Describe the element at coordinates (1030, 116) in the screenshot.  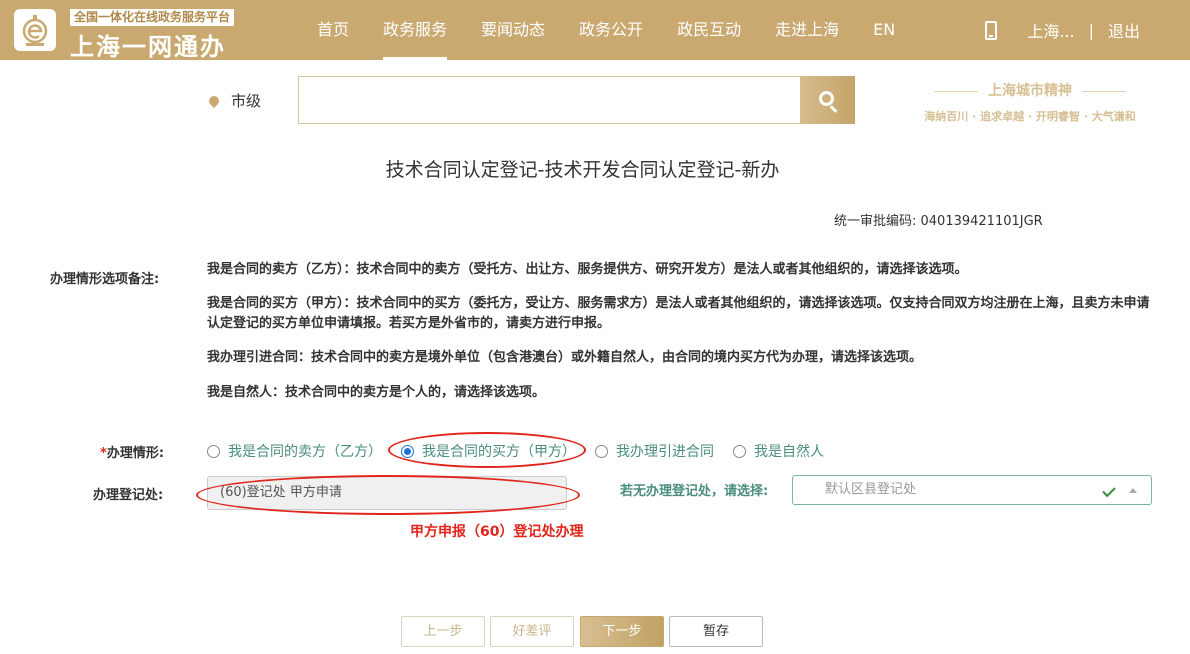
I see `city-spirit-motto: 海纳百川 · 追求卓越 · 开明睿智 · 大气谦和` at that location.